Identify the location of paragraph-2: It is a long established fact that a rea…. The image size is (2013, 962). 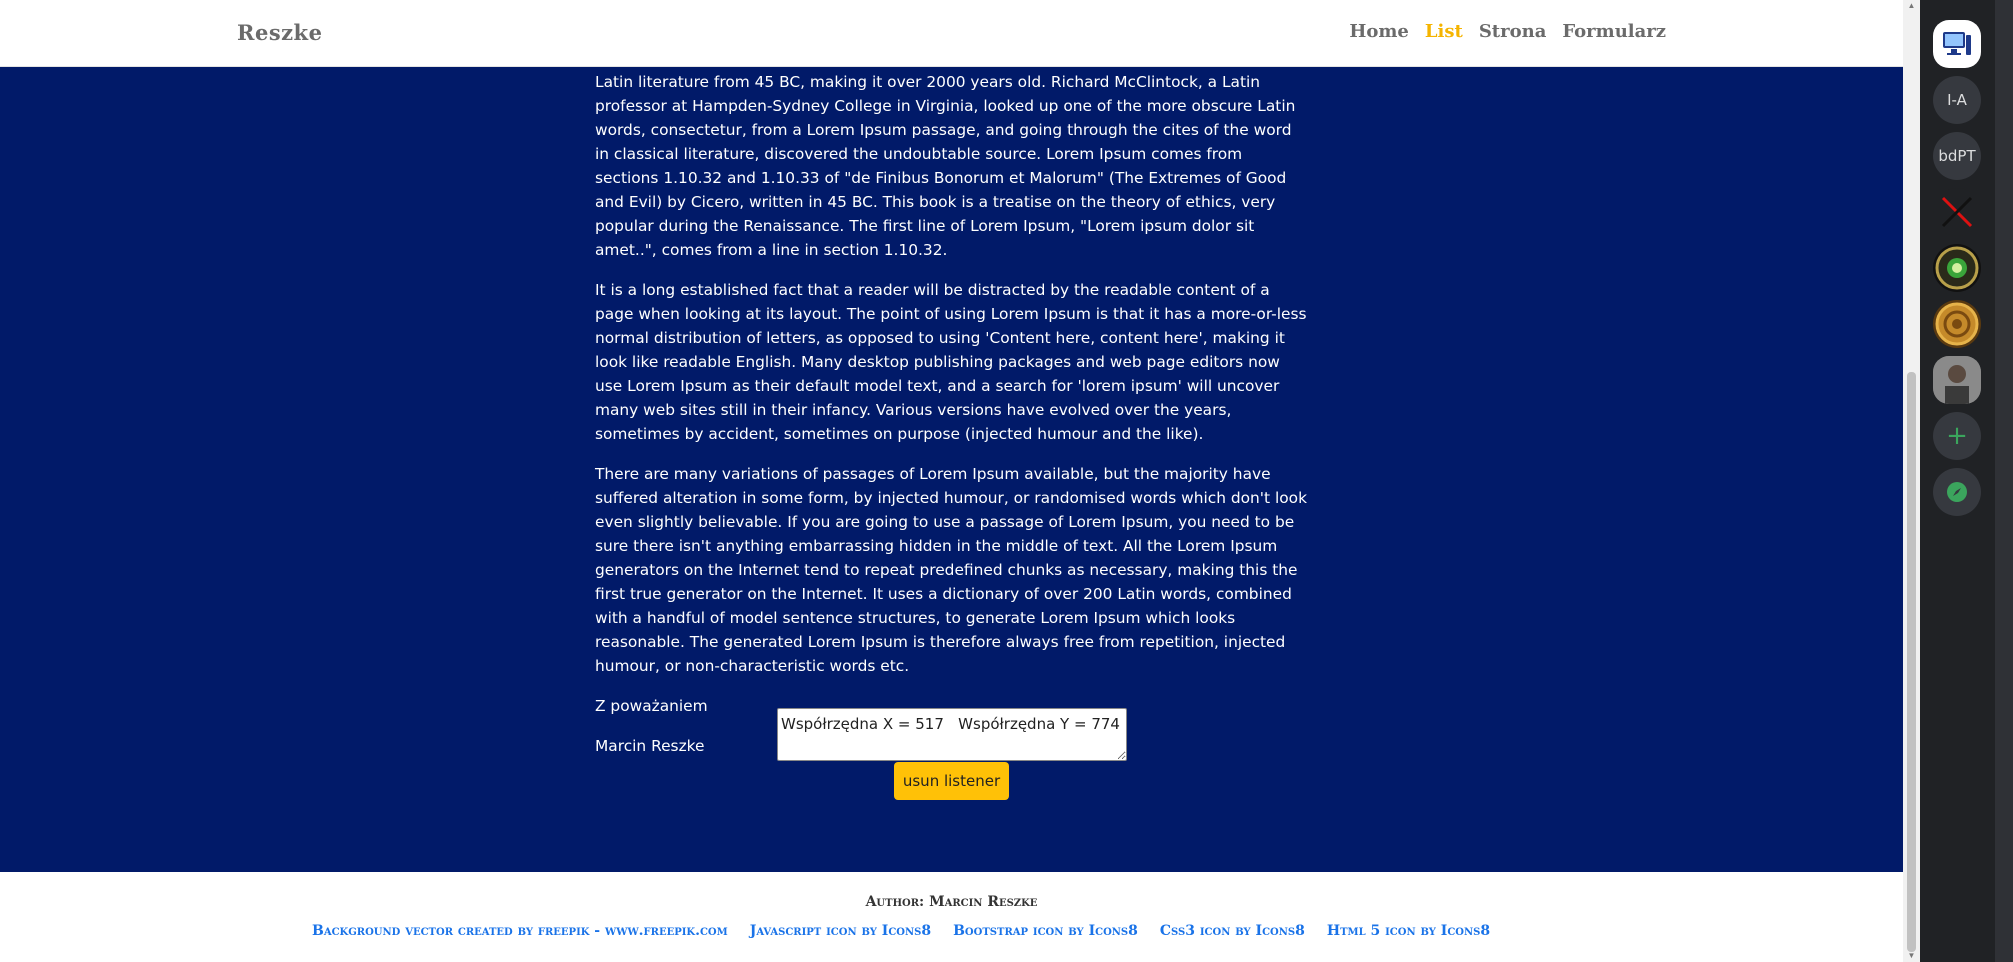
(951, 362).